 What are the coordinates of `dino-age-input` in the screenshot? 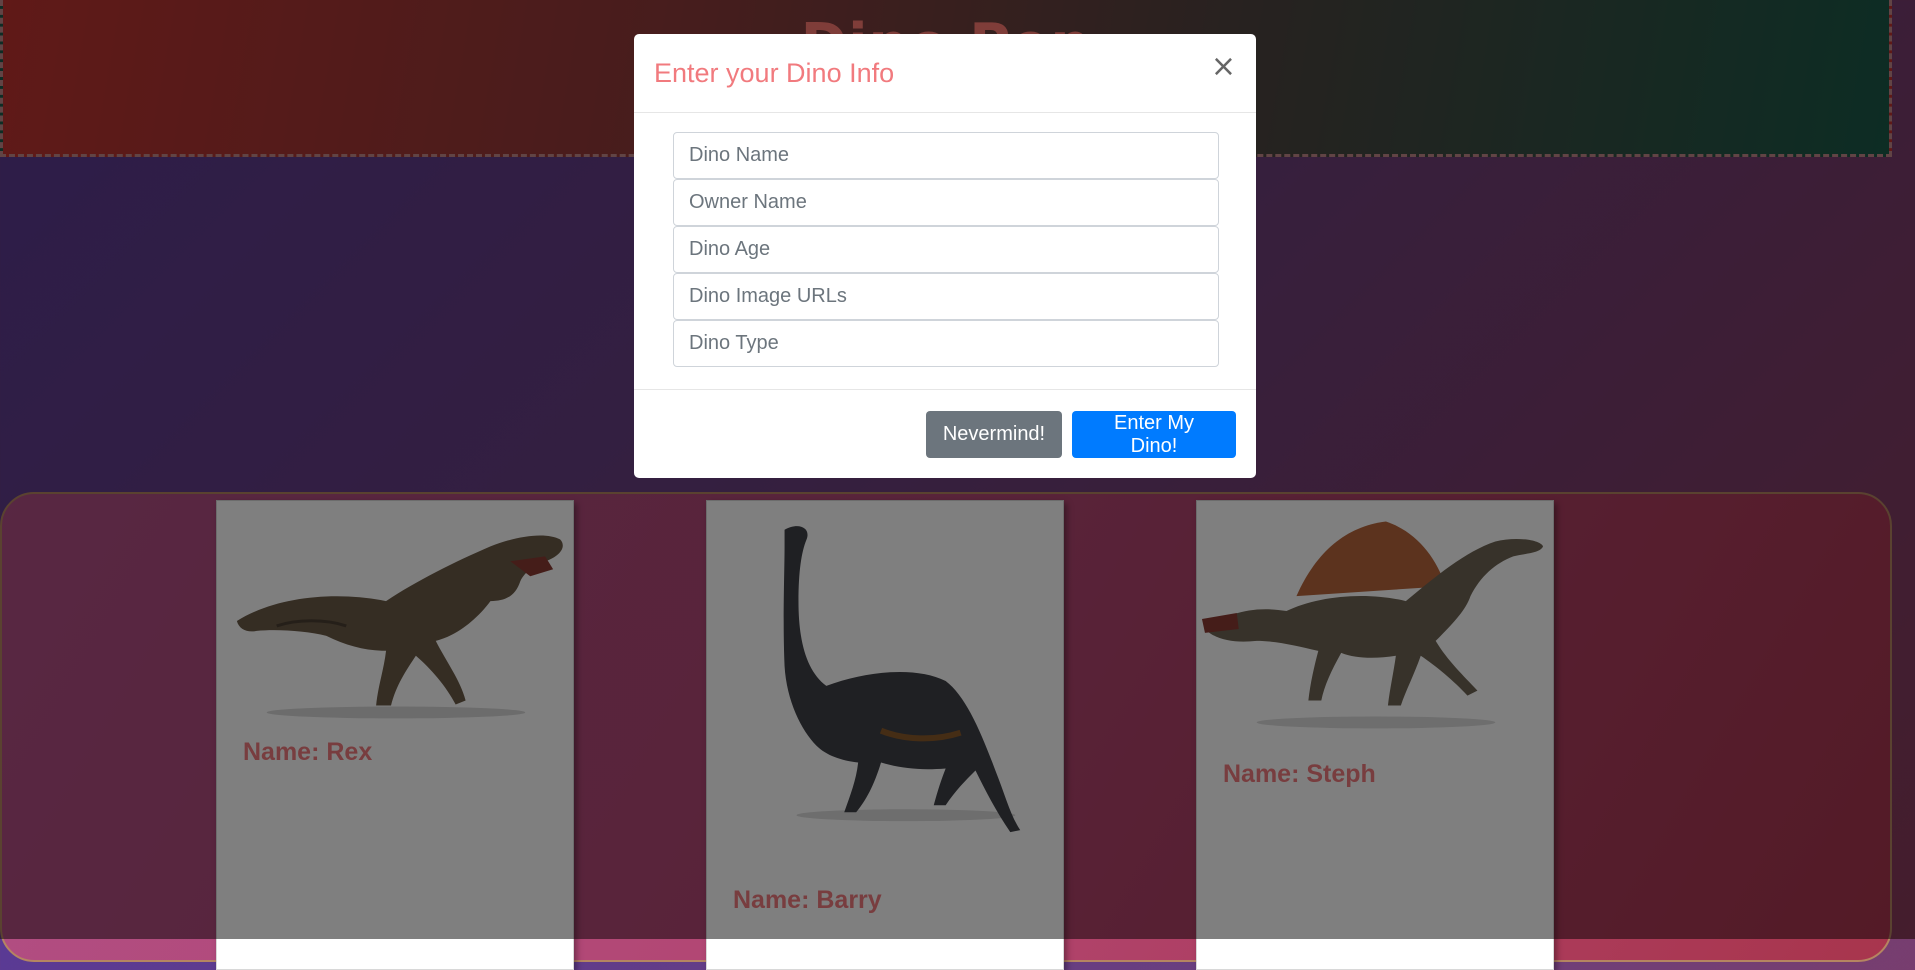 It's located at (946, 249).